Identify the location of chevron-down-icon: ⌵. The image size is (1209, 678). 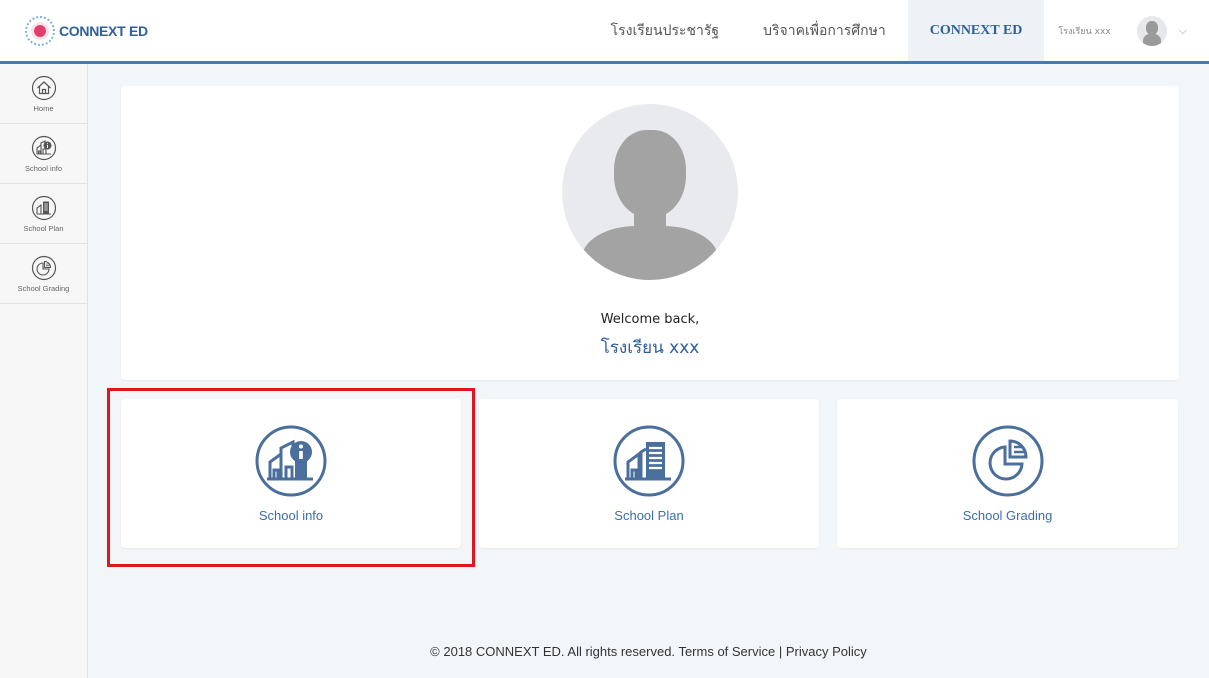
(1183, 31).